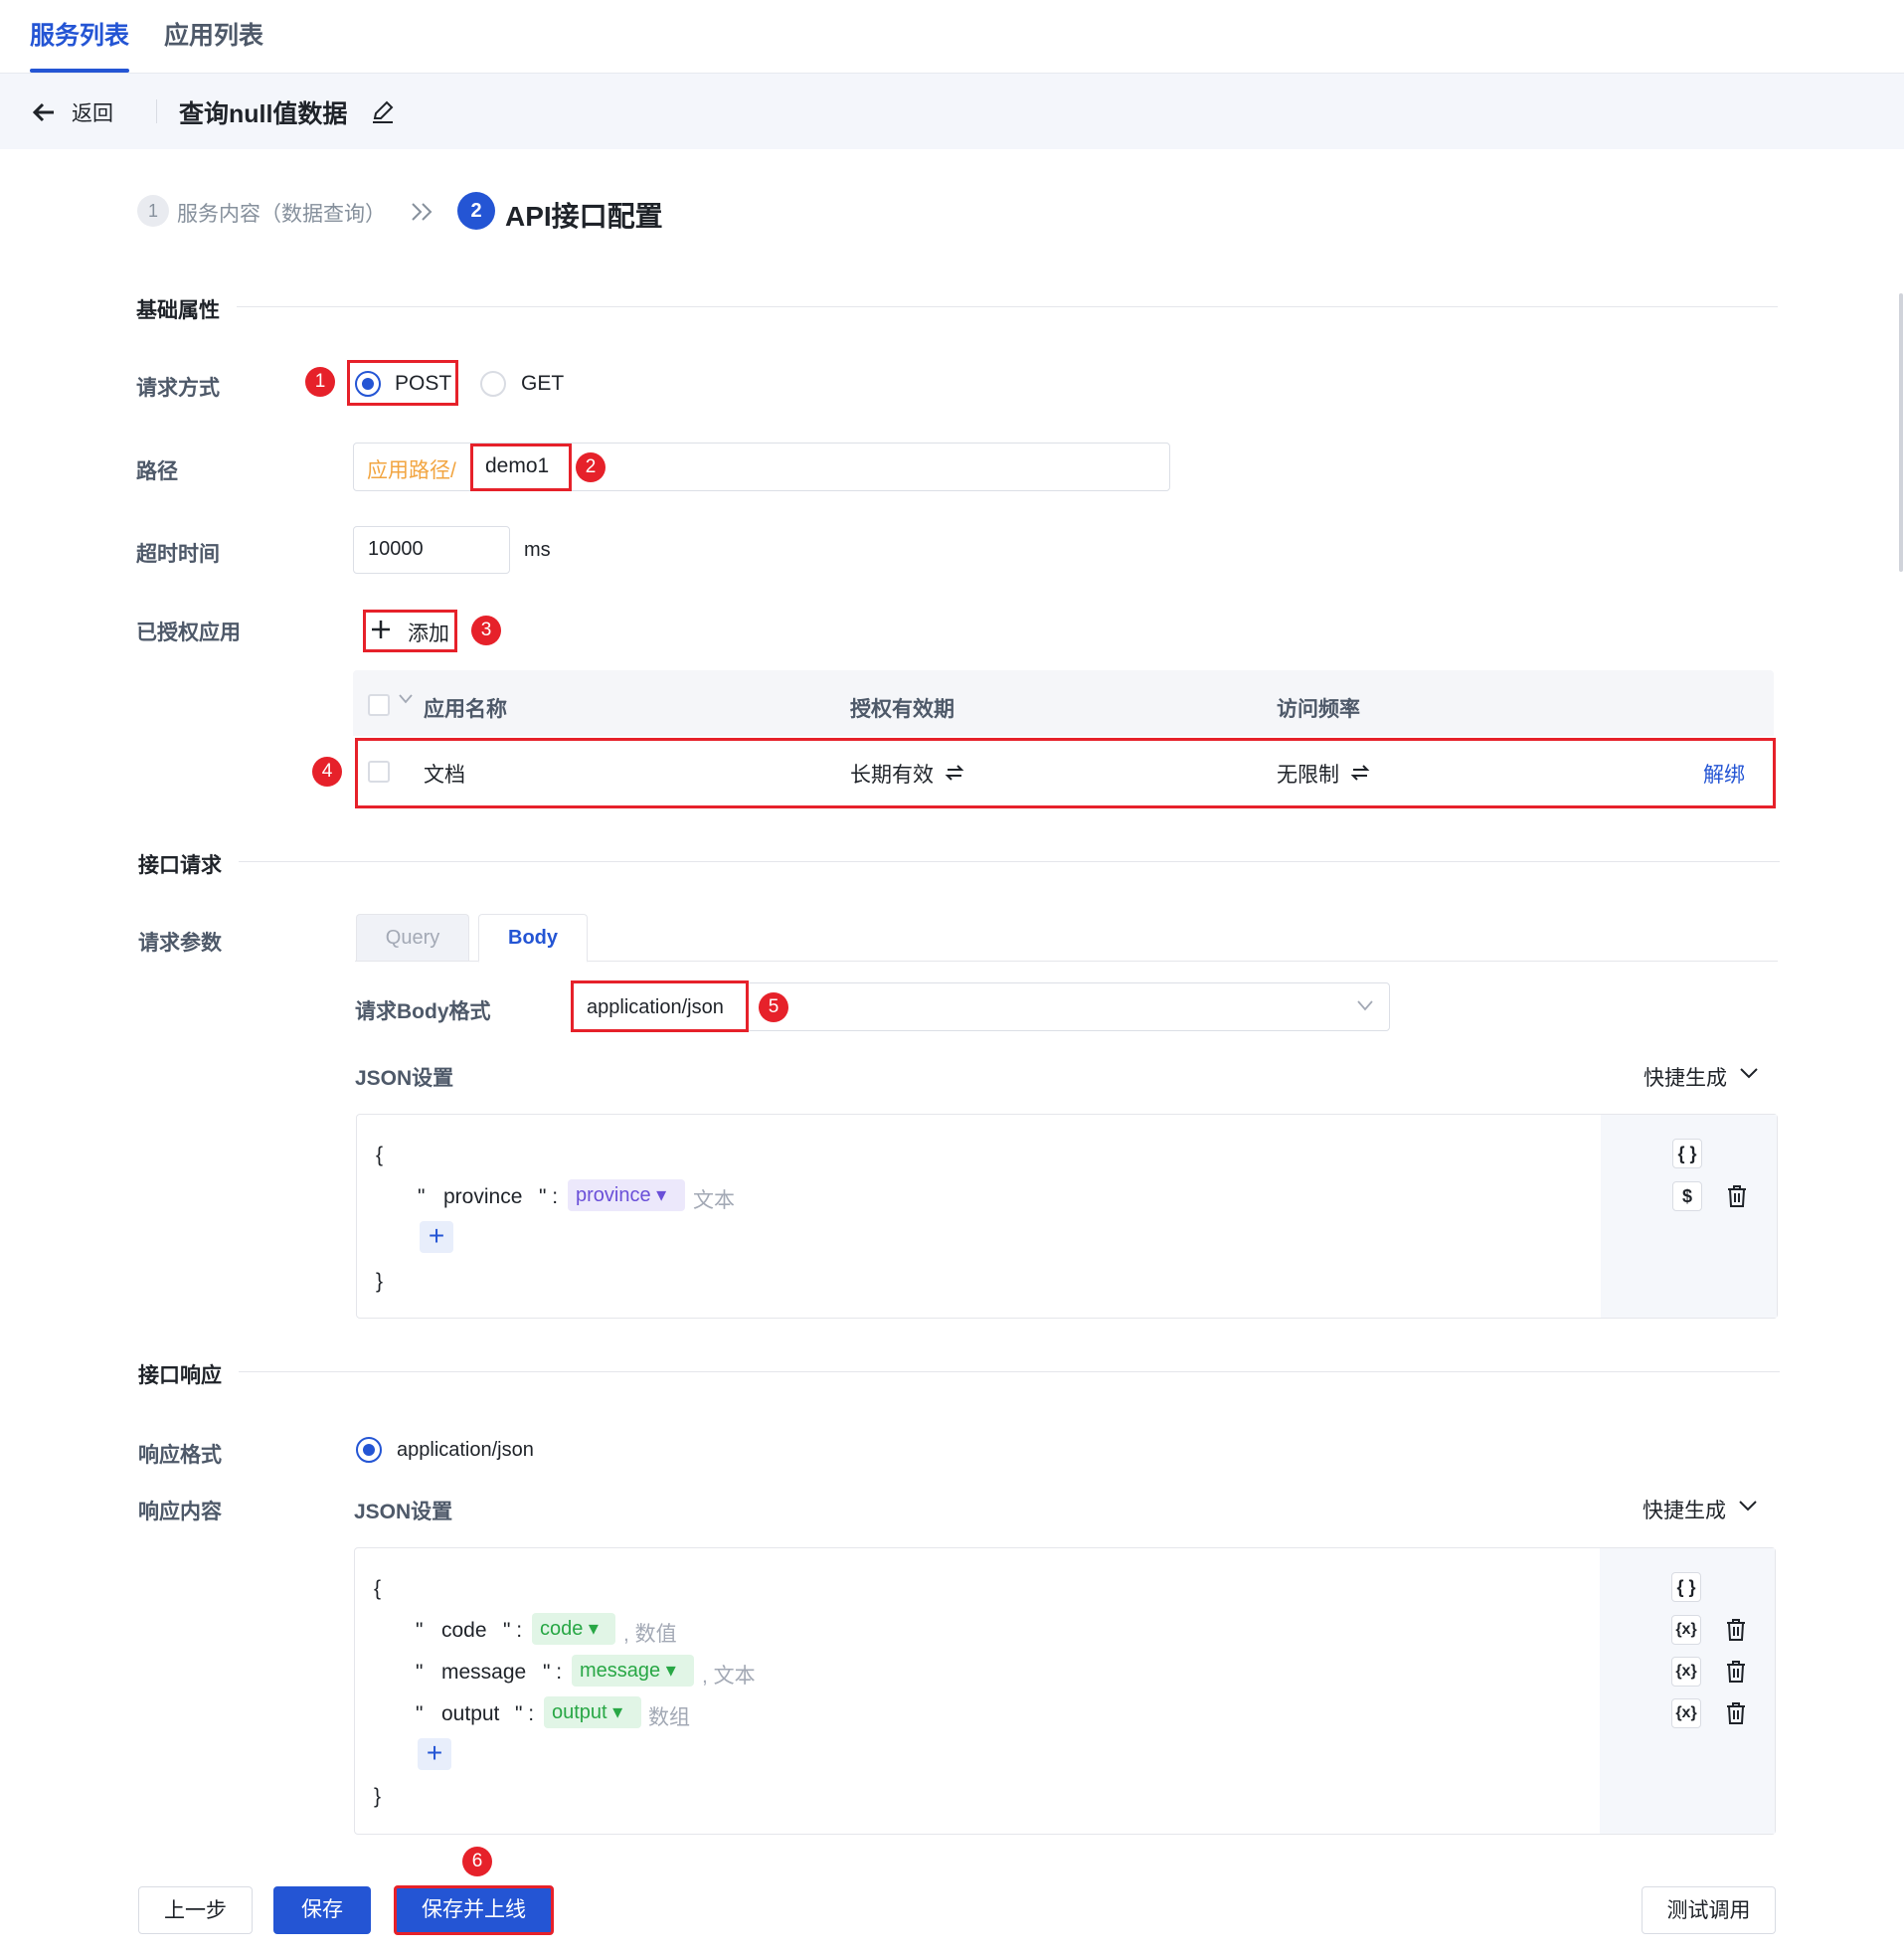 The width and height of the screenshot is (1904, 1956). What do you see at coordinates (369, 1450) in the screenshot?
I see `response-format-radio` at bounding box center [369, 1450].